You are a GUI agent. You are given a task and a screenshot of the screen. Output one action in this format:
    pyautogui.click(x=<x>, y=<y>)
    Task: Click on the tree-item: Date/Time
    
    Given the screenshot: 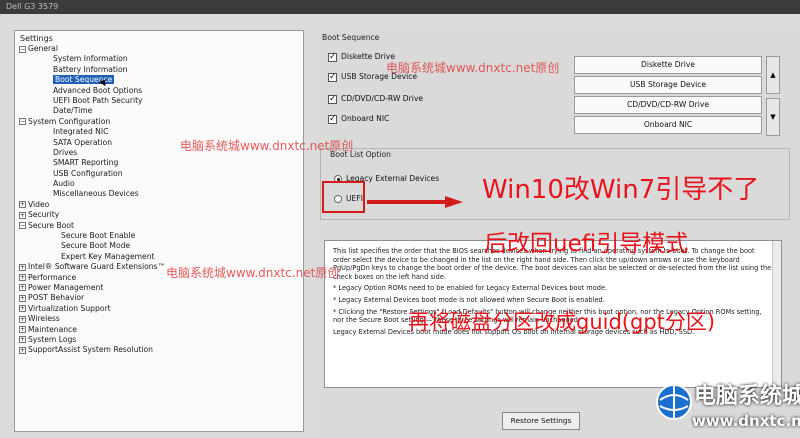 What is the action you would take?
    pyautogui.click(x=159, y=111)
    